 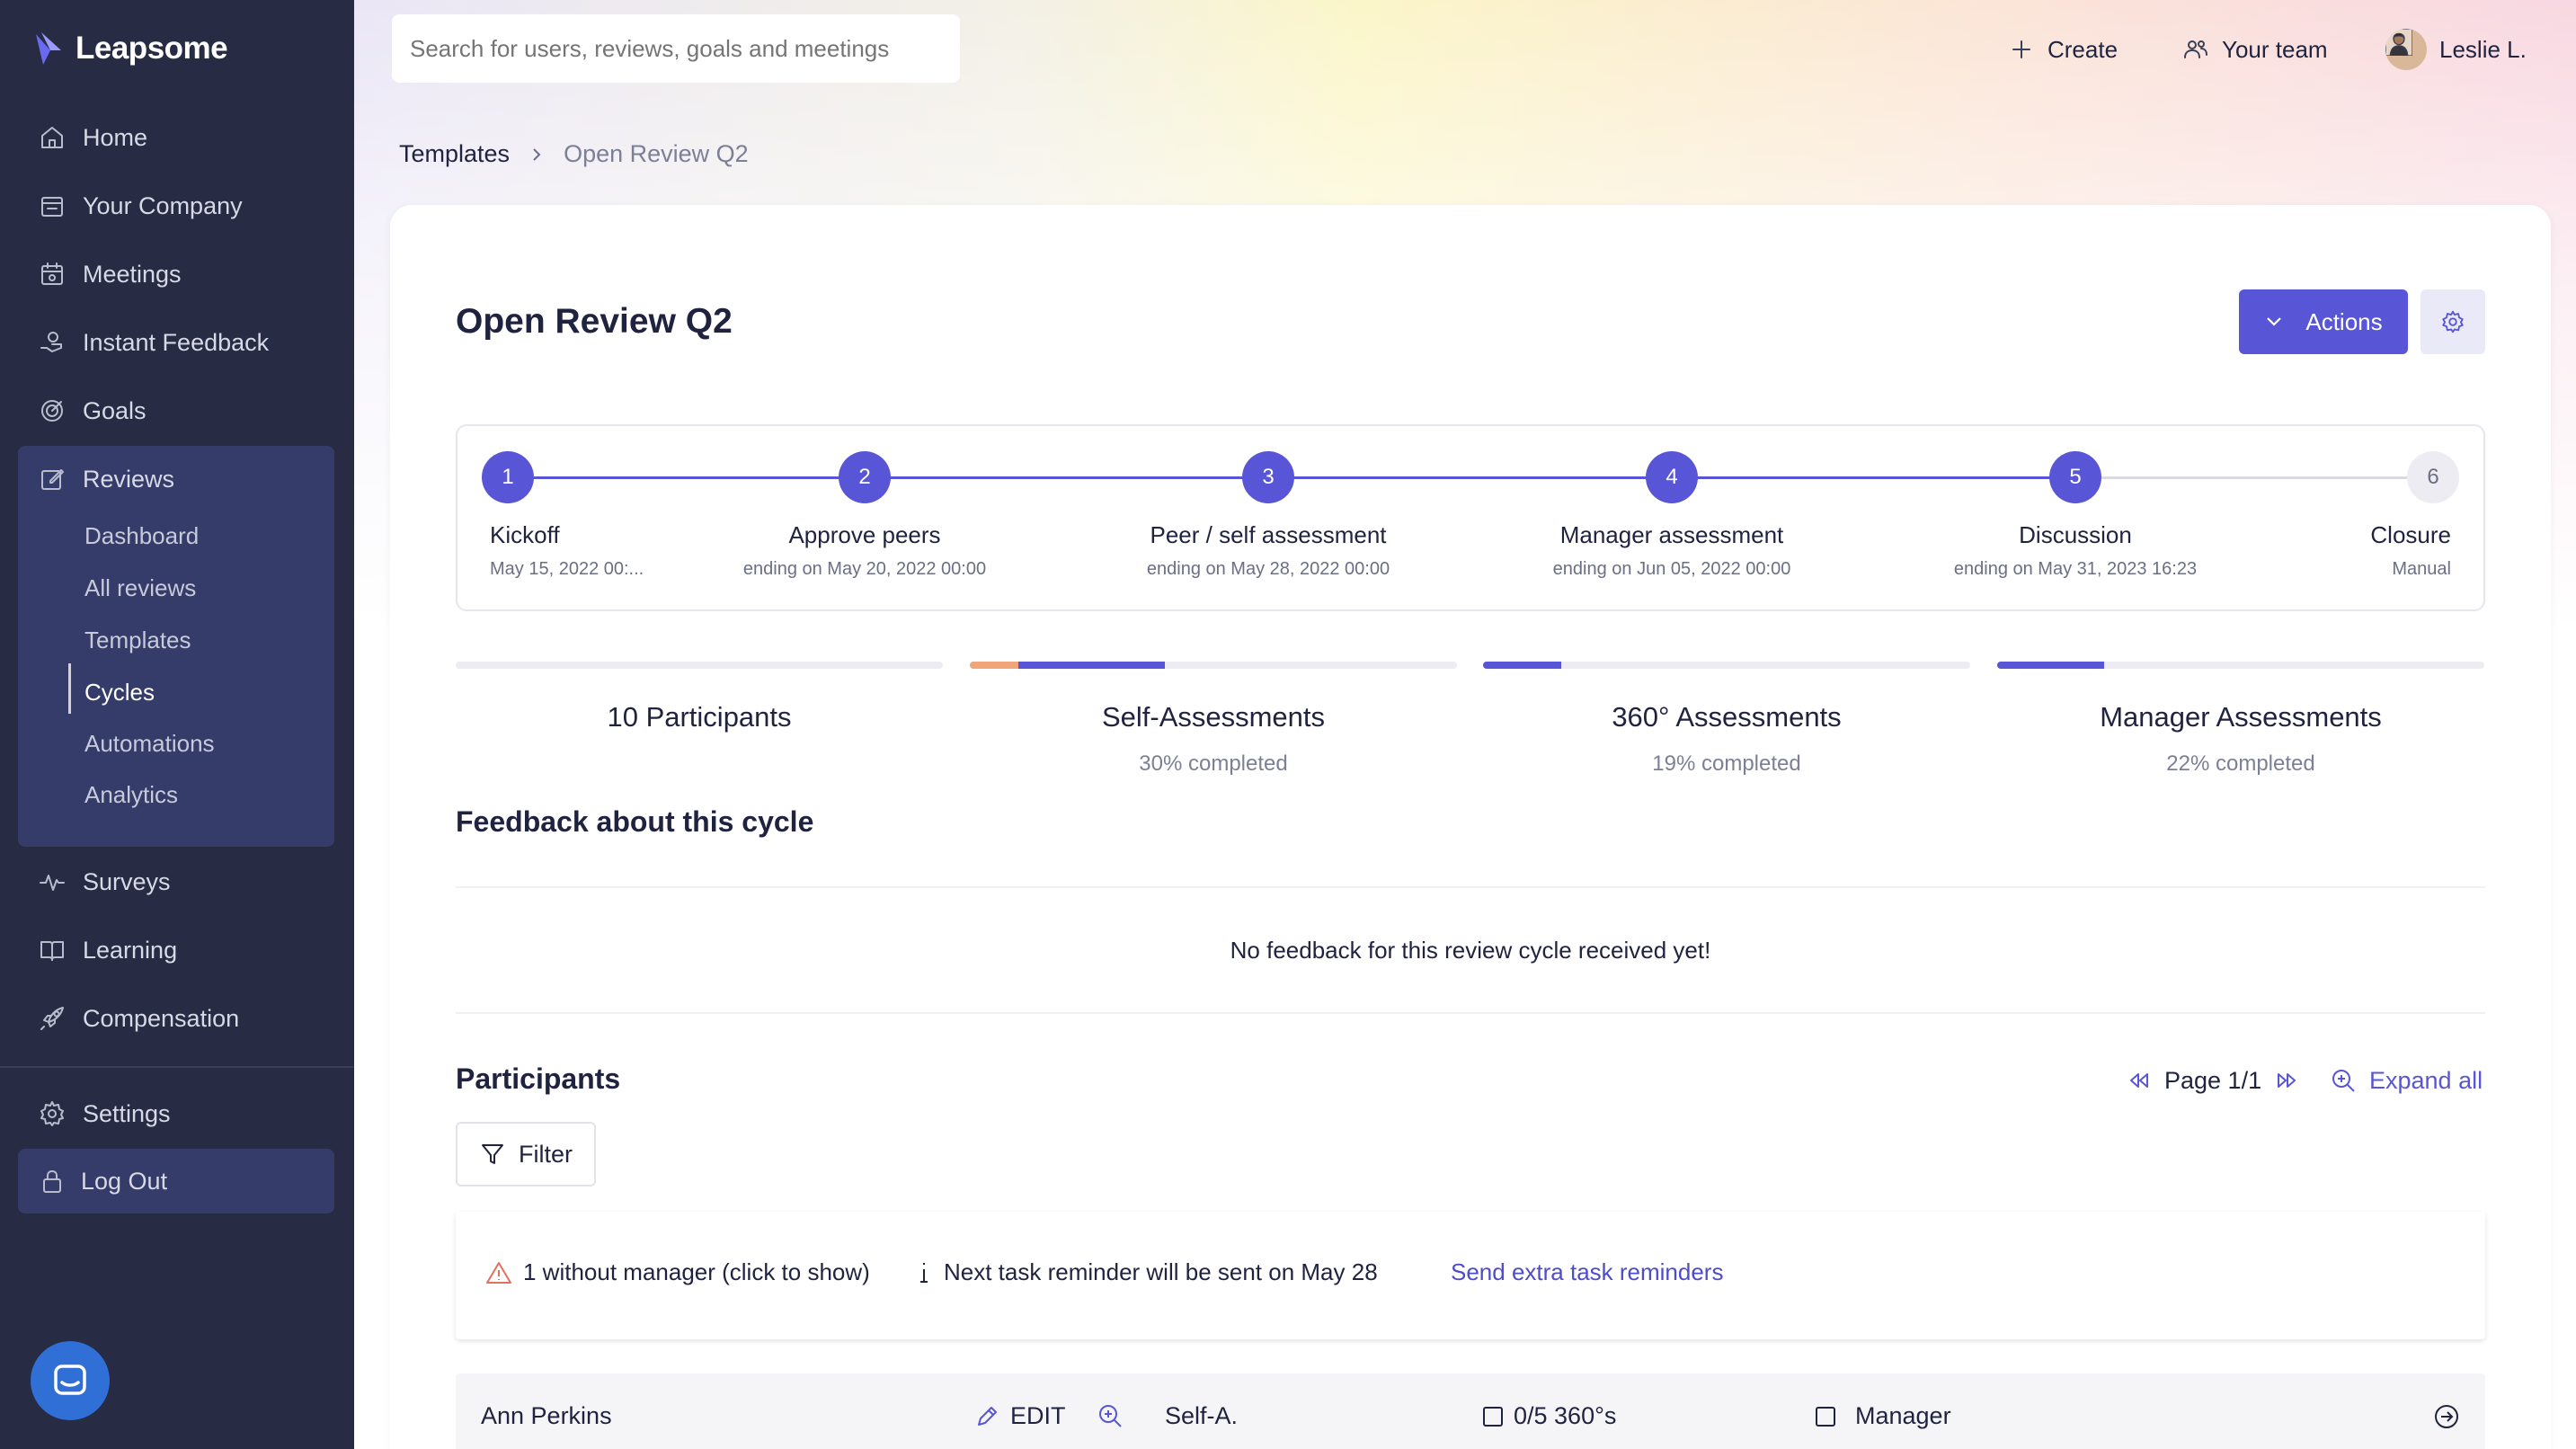 I want to click on 360-assessments-completed-fill, so click(x=1522, y=665).